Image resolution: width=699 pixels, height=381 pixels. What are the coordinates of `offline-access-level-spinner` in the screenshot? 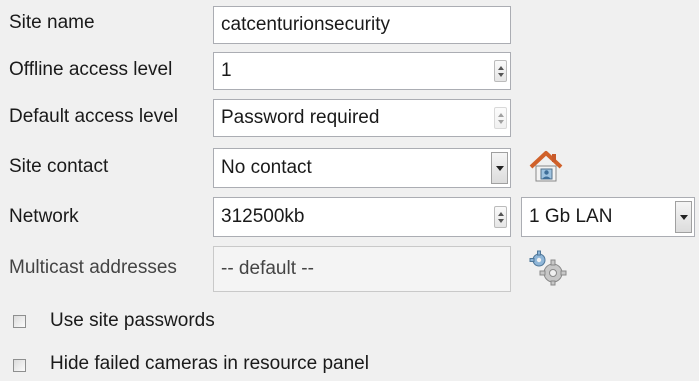 It's located at (500, 71).